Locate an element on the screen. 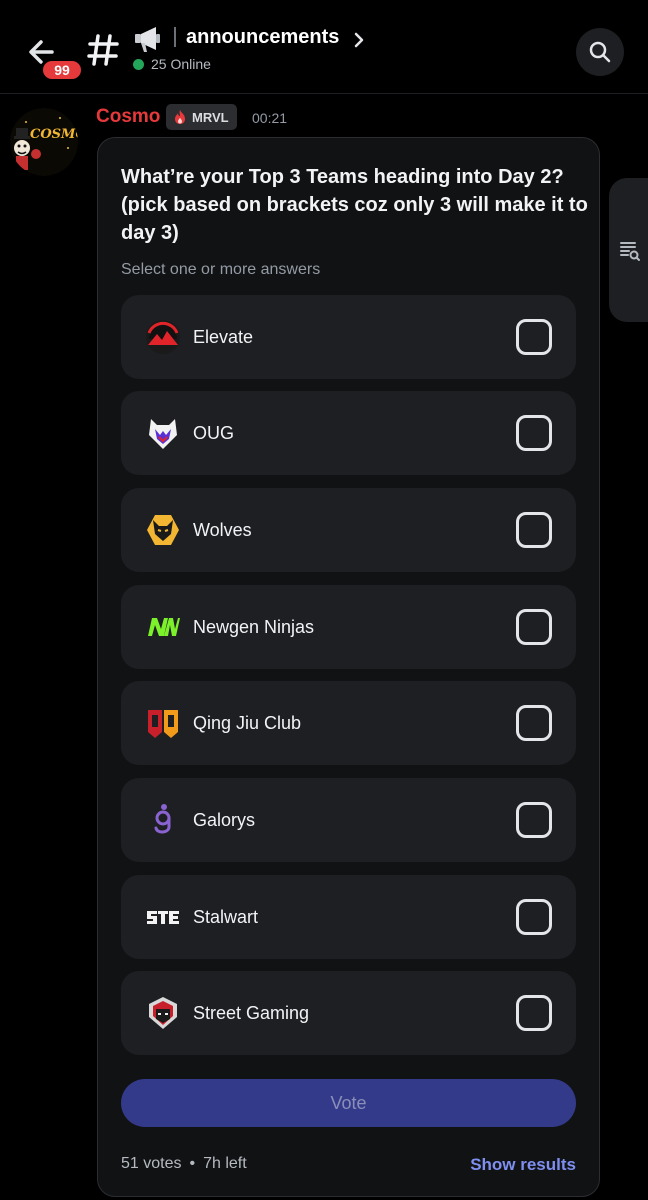  avatar: COSMO is located at coordinates (44, 142).